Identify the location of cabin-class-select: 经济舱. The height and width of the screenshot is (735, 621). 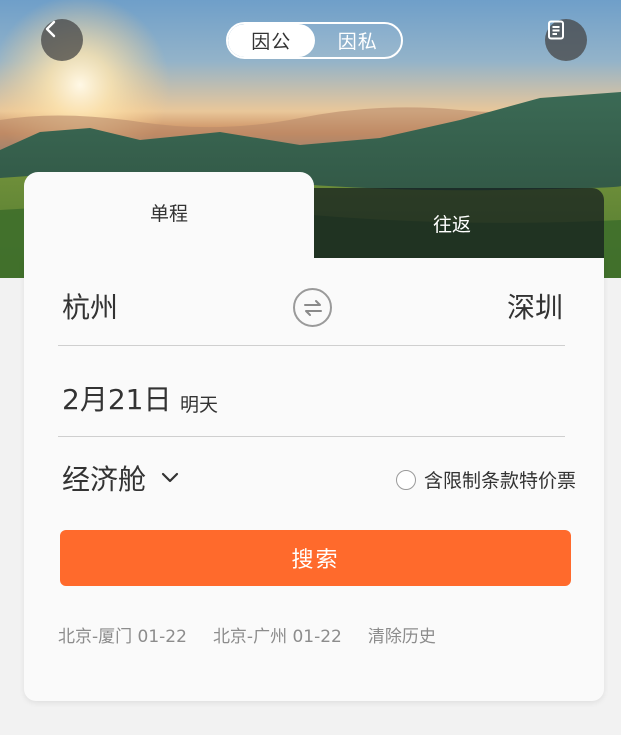
(121, 478).